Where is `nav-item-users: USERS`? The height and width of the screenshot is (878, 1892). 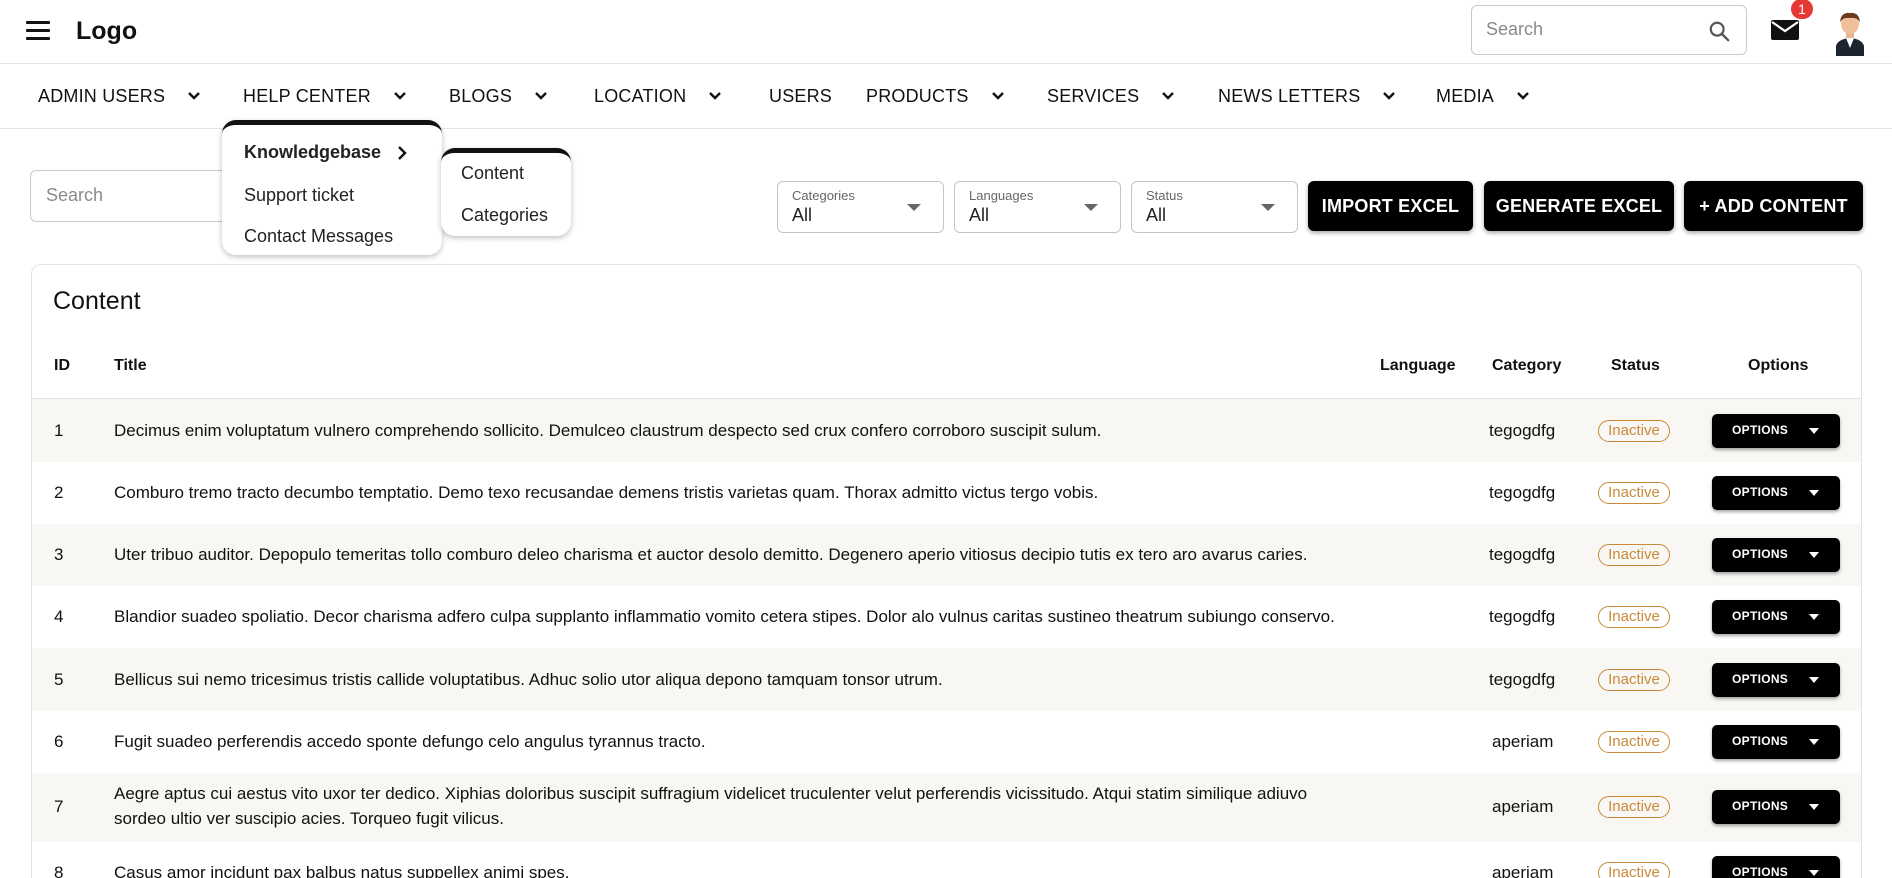 nav-item-users: USERS is located at coordinates (800, 96).